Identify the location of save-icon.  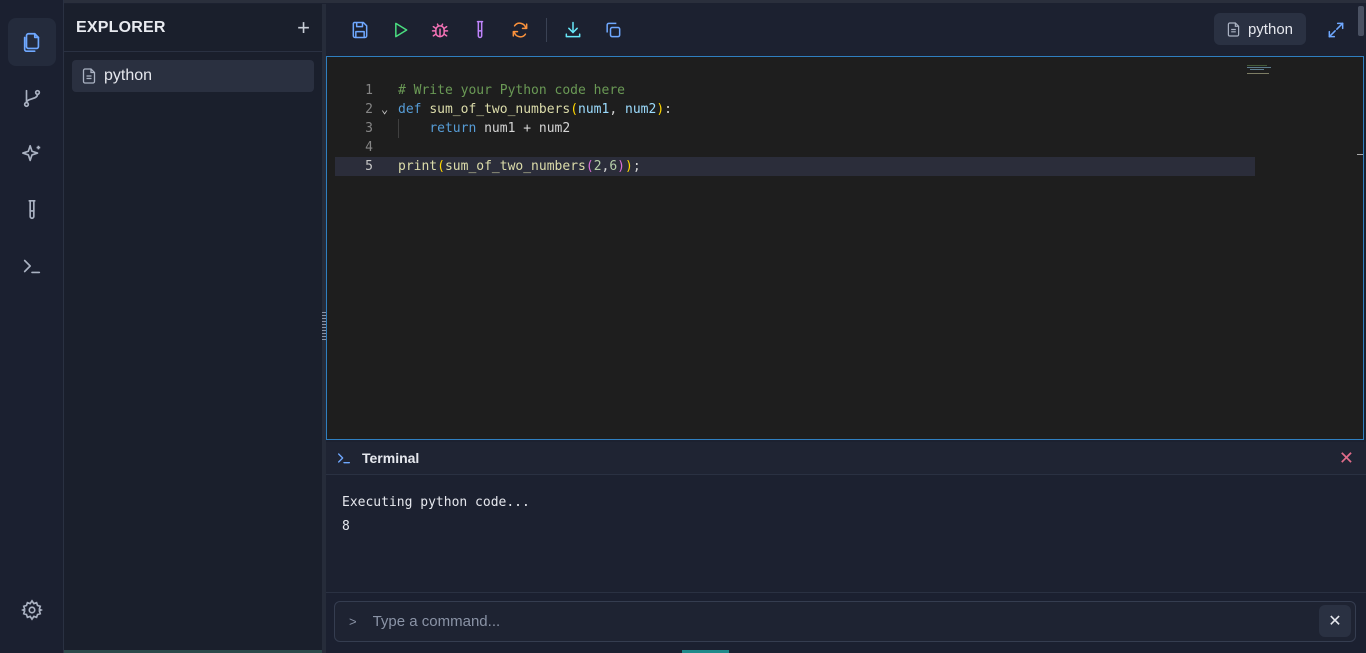
(360, 30).